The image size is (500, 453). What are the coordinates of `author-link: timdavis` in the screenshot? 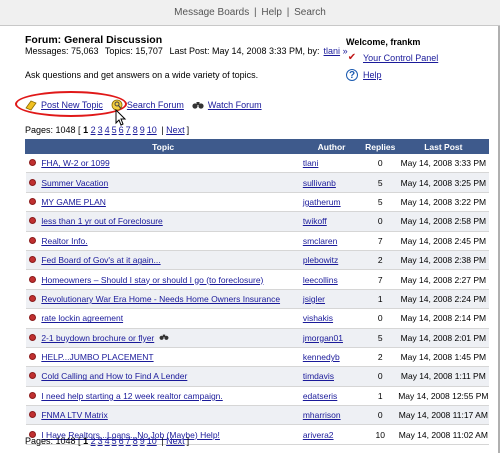 It's located at (318, 376).